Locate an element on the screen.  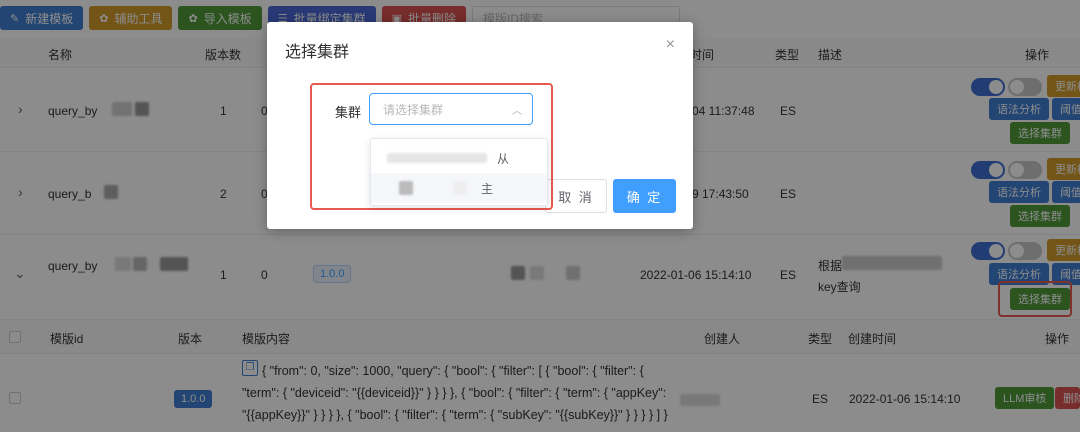
dialog-title: 选择集群 is located at coordinates (317, 52).